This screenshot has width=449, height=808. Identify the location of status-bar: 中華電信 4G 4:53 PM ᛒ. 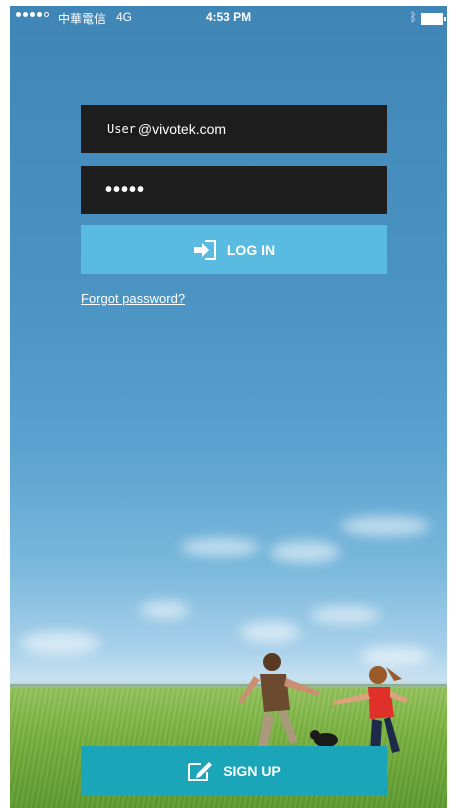
(228, 18).